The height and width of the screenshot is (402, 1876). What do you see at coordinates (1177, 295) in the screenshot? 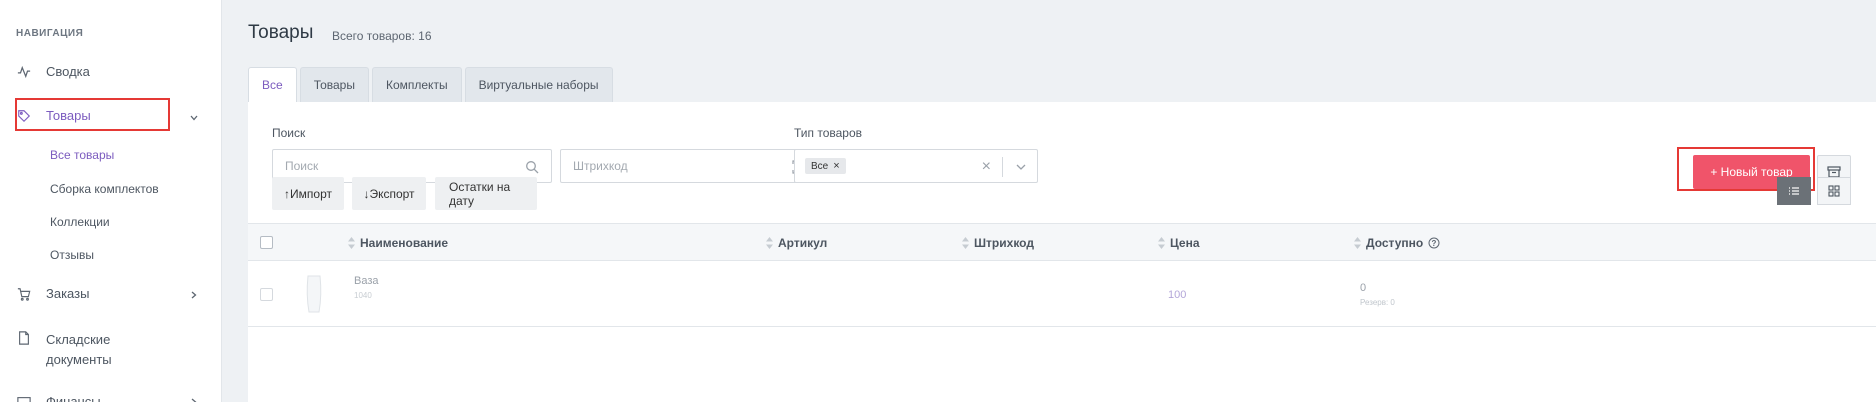
I see `product-price: 100` at bounding box center [1177, 295].